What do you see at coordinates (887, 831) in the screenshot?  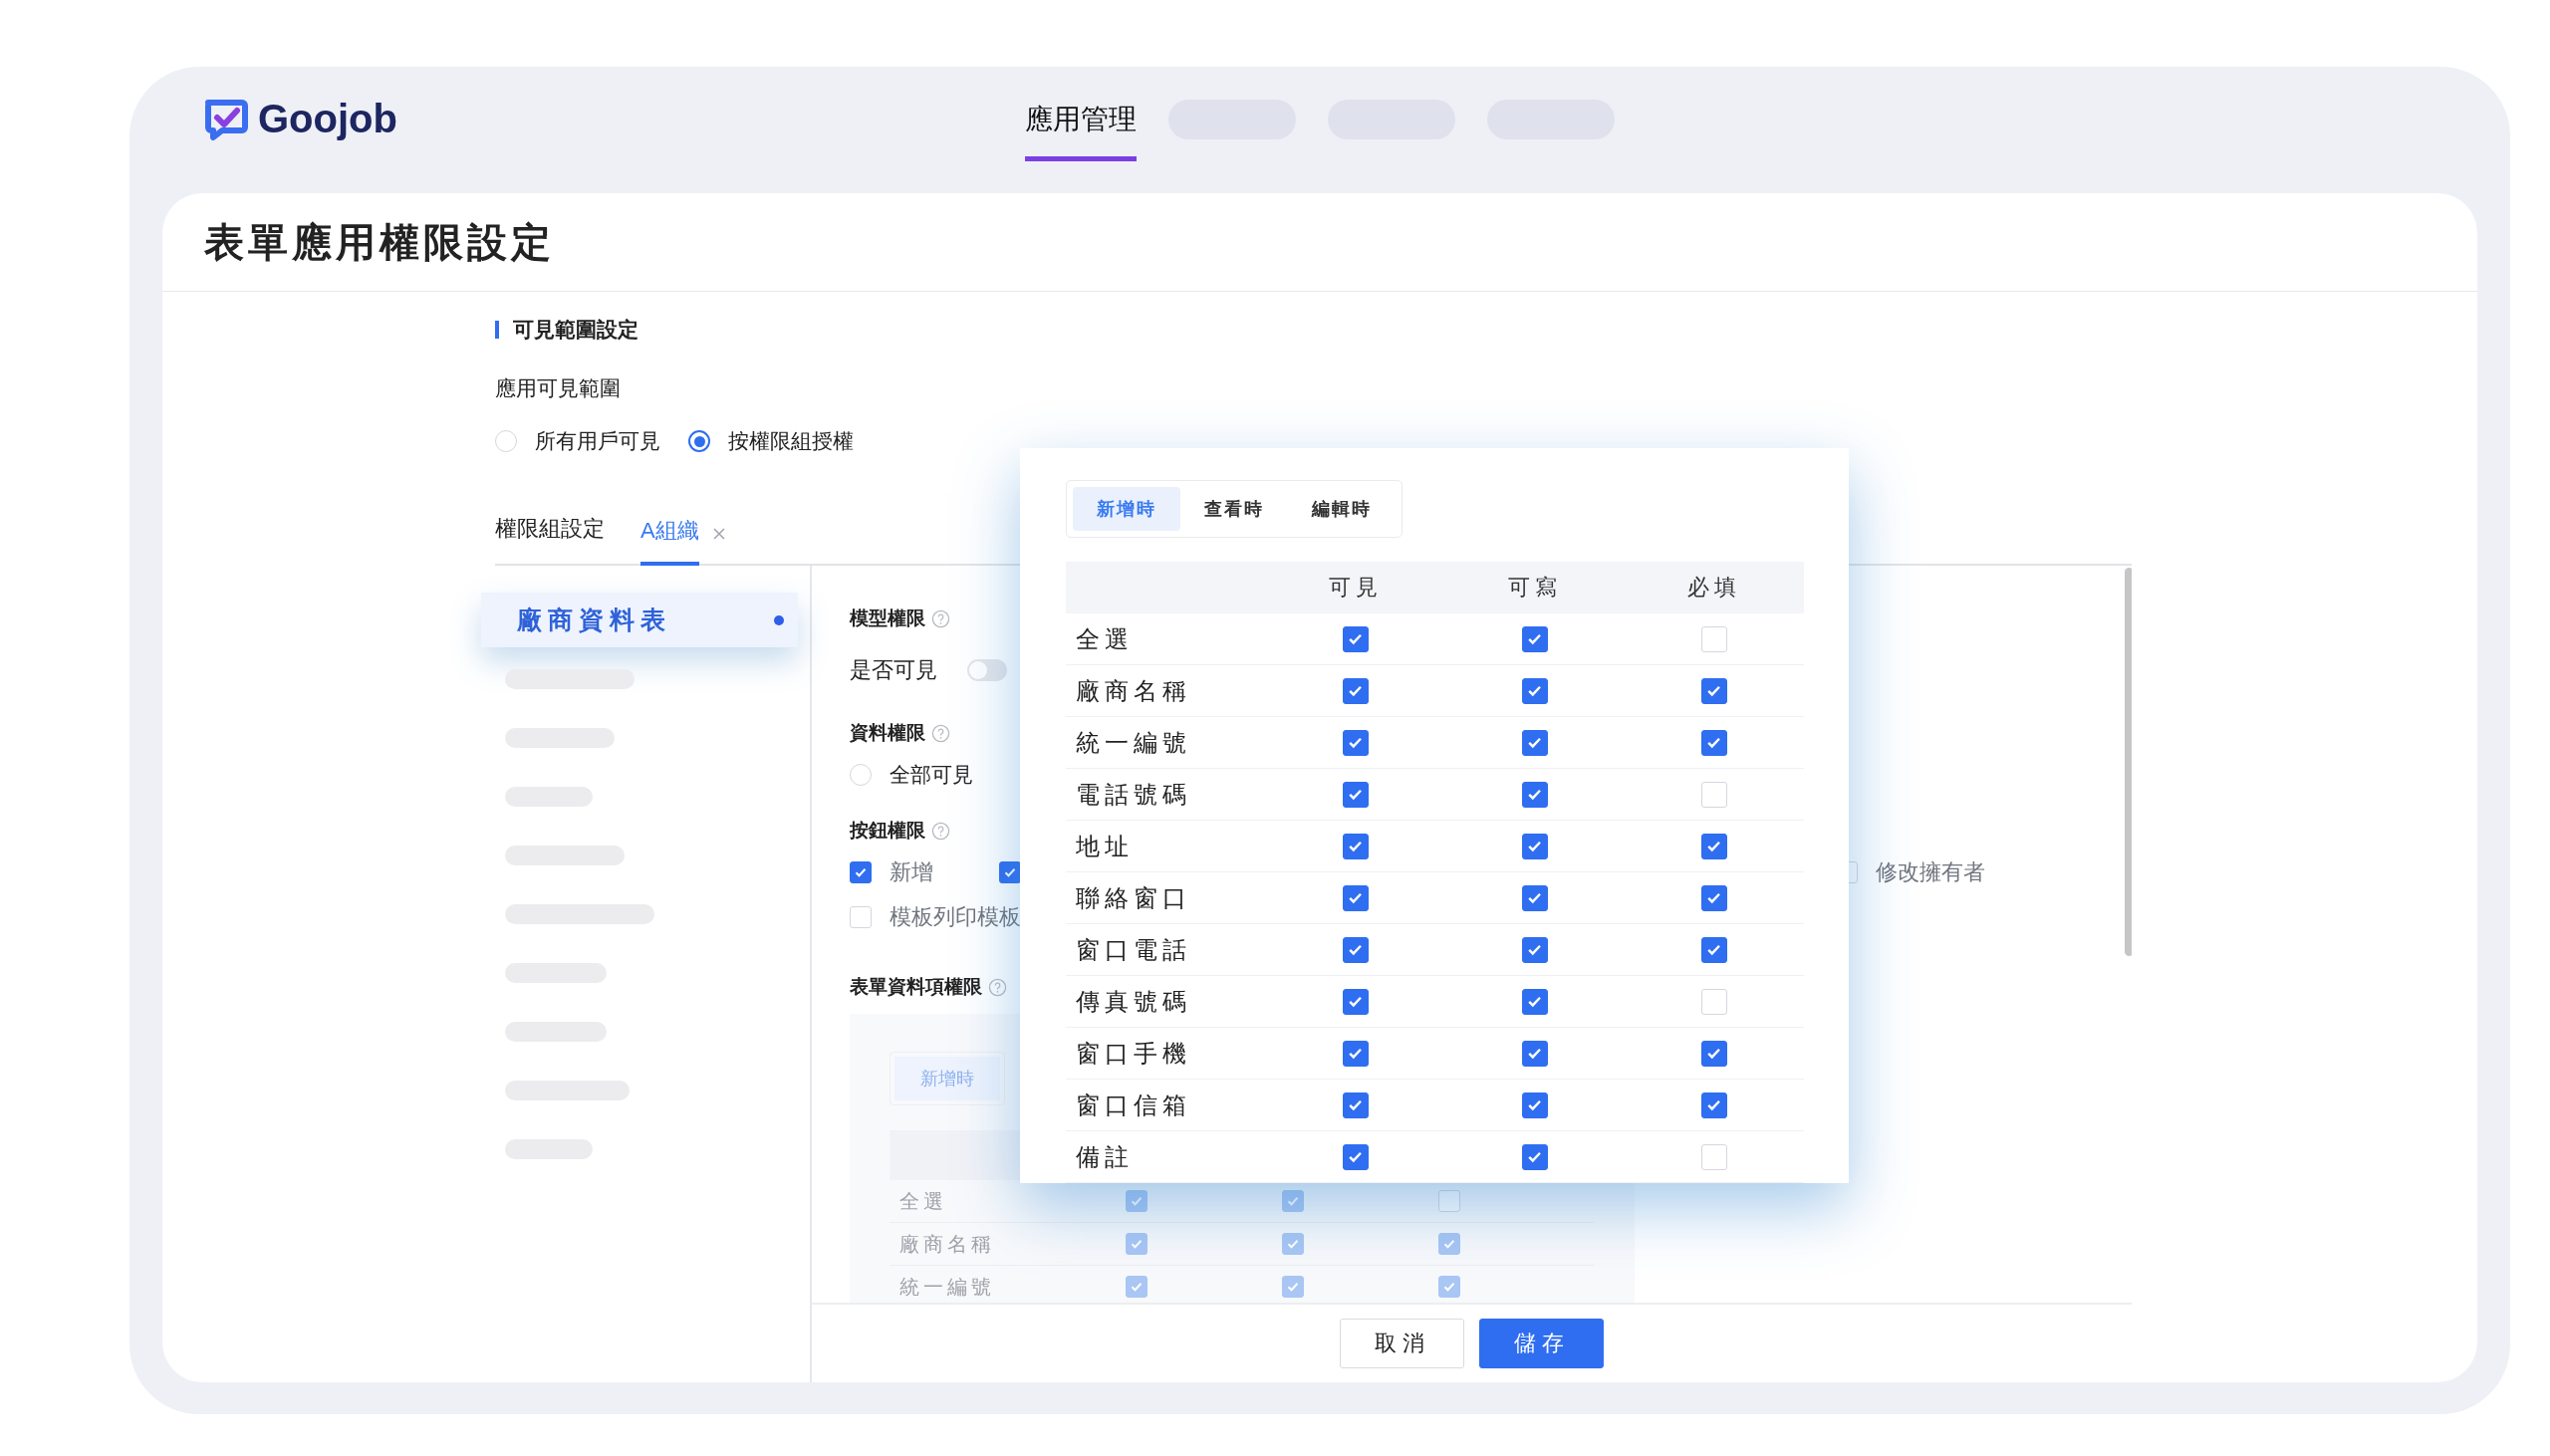 I see `permission-heading: 按鈕權限` at bounding box center [887, 831].